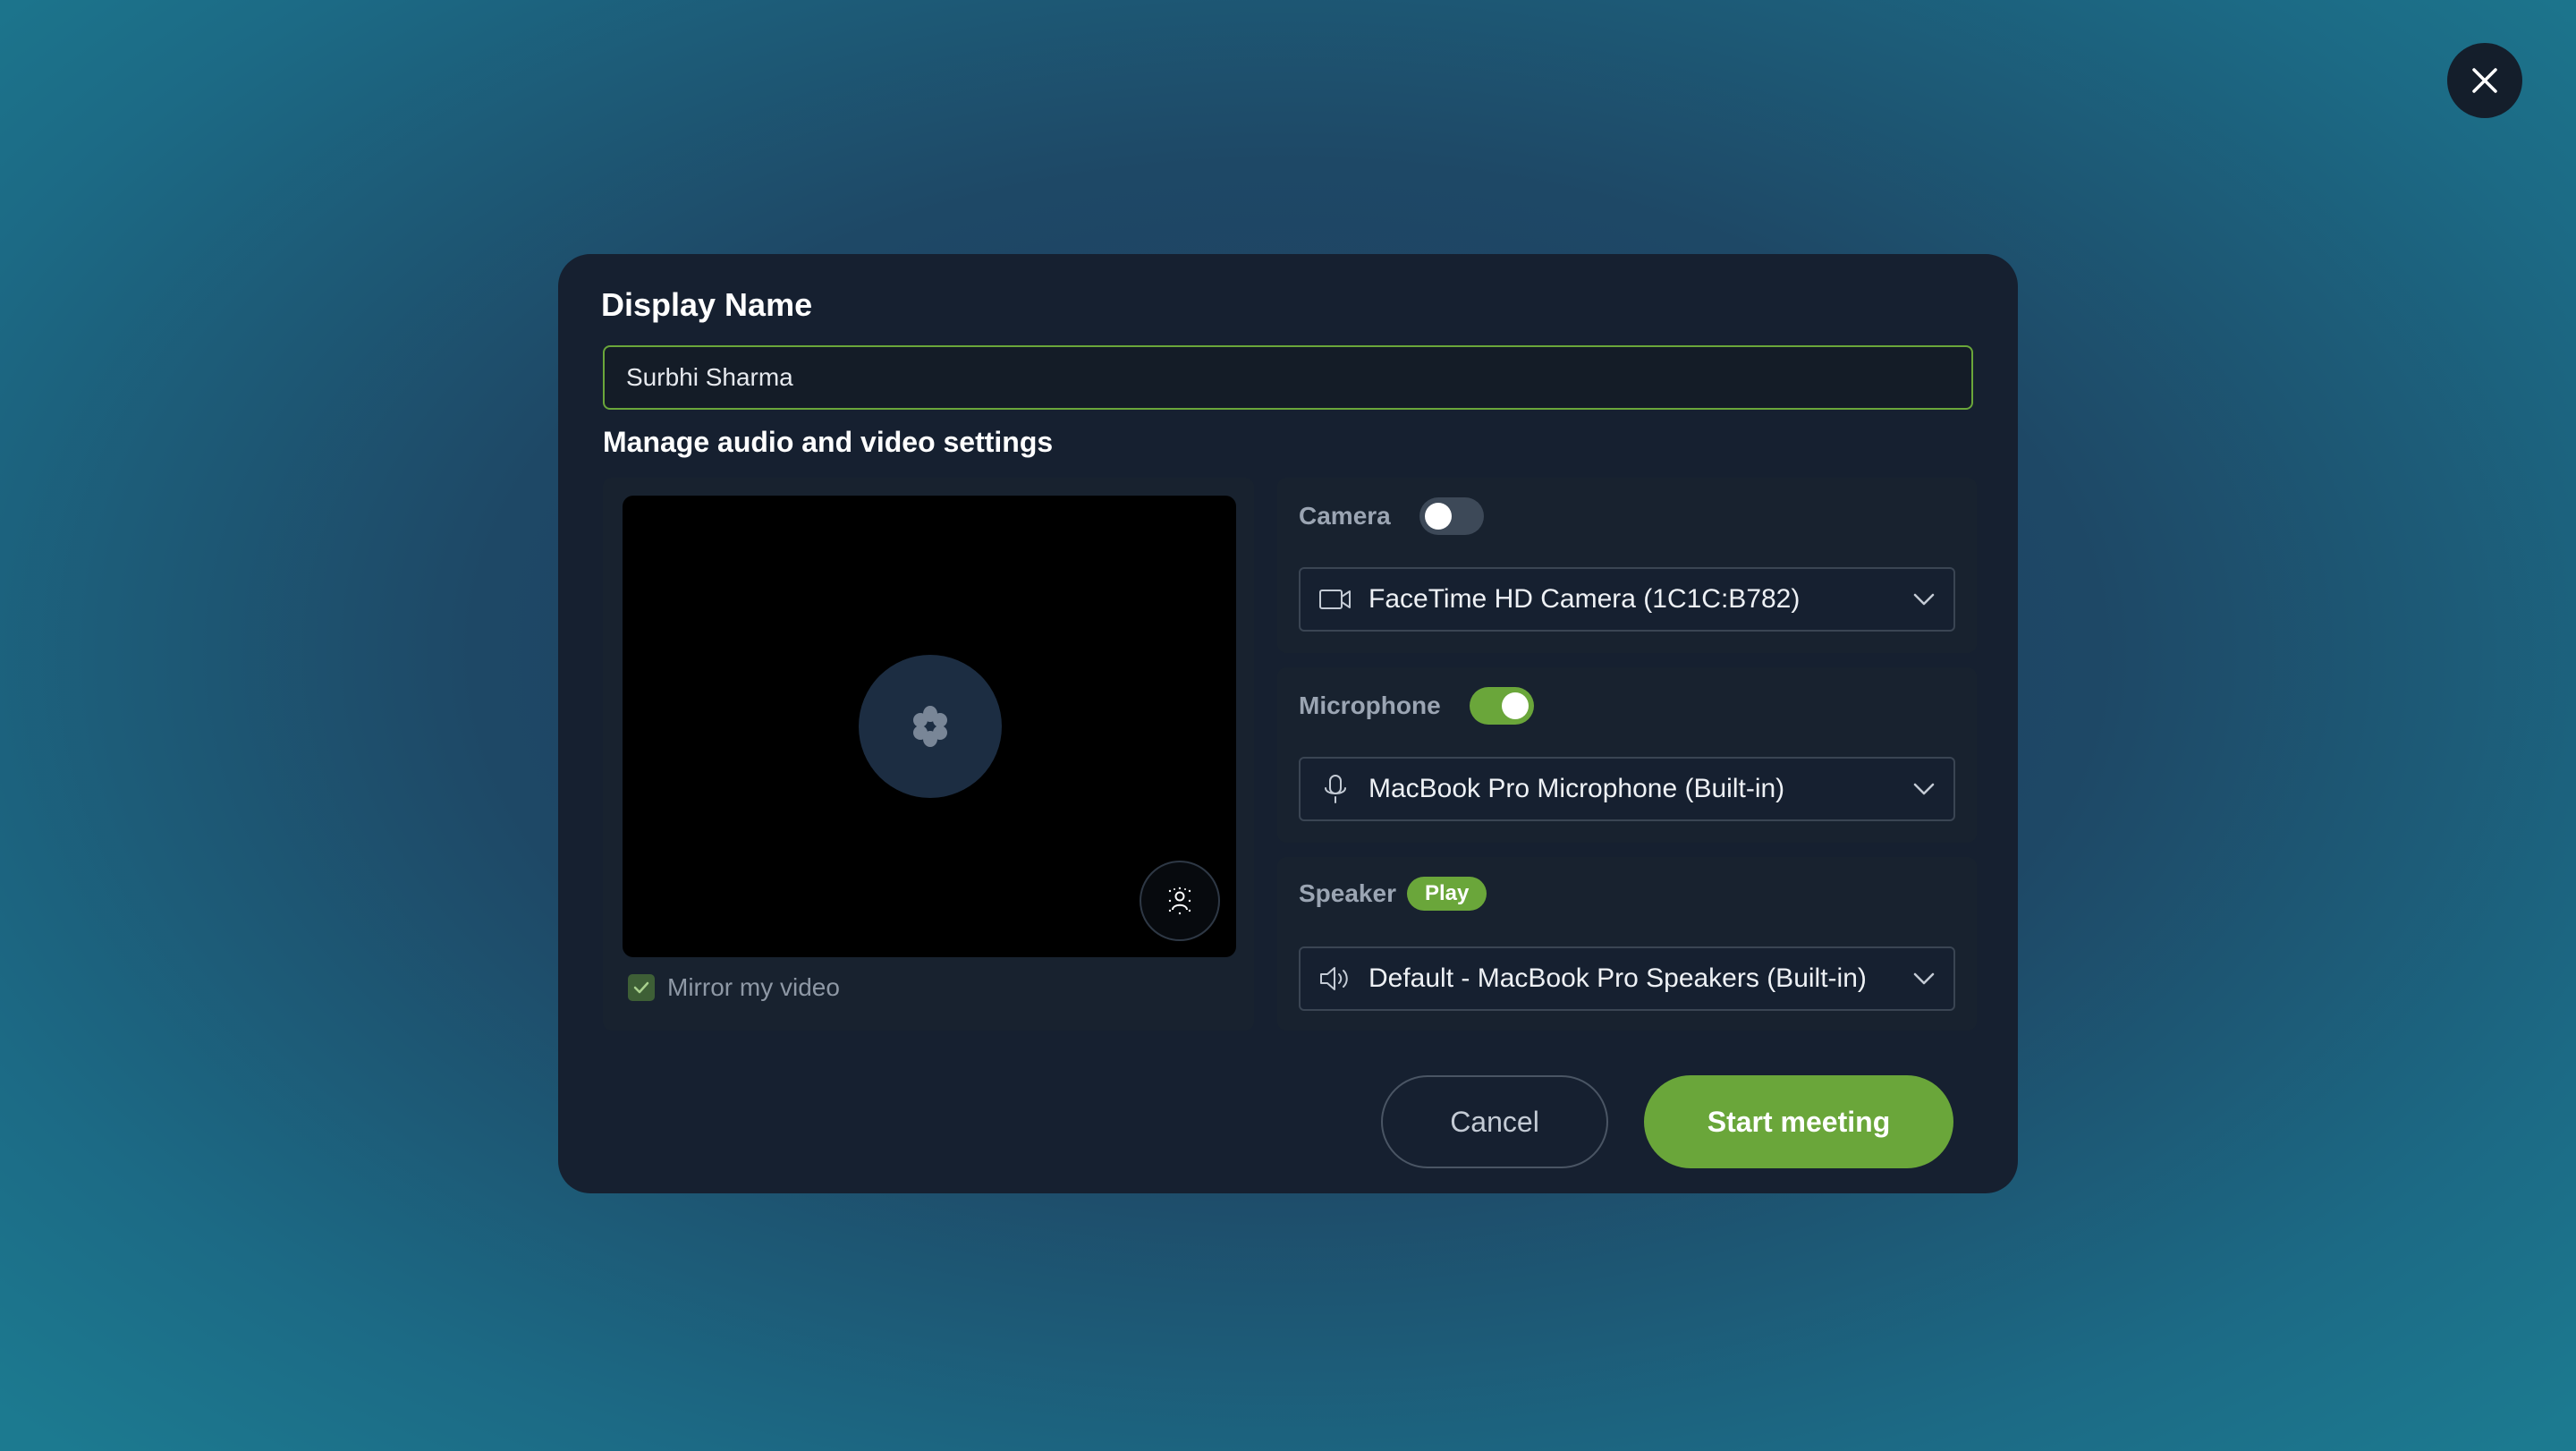 The width and height of the screenshot is (2576, 1451). I want to click on video-preview, so click(929, 726).